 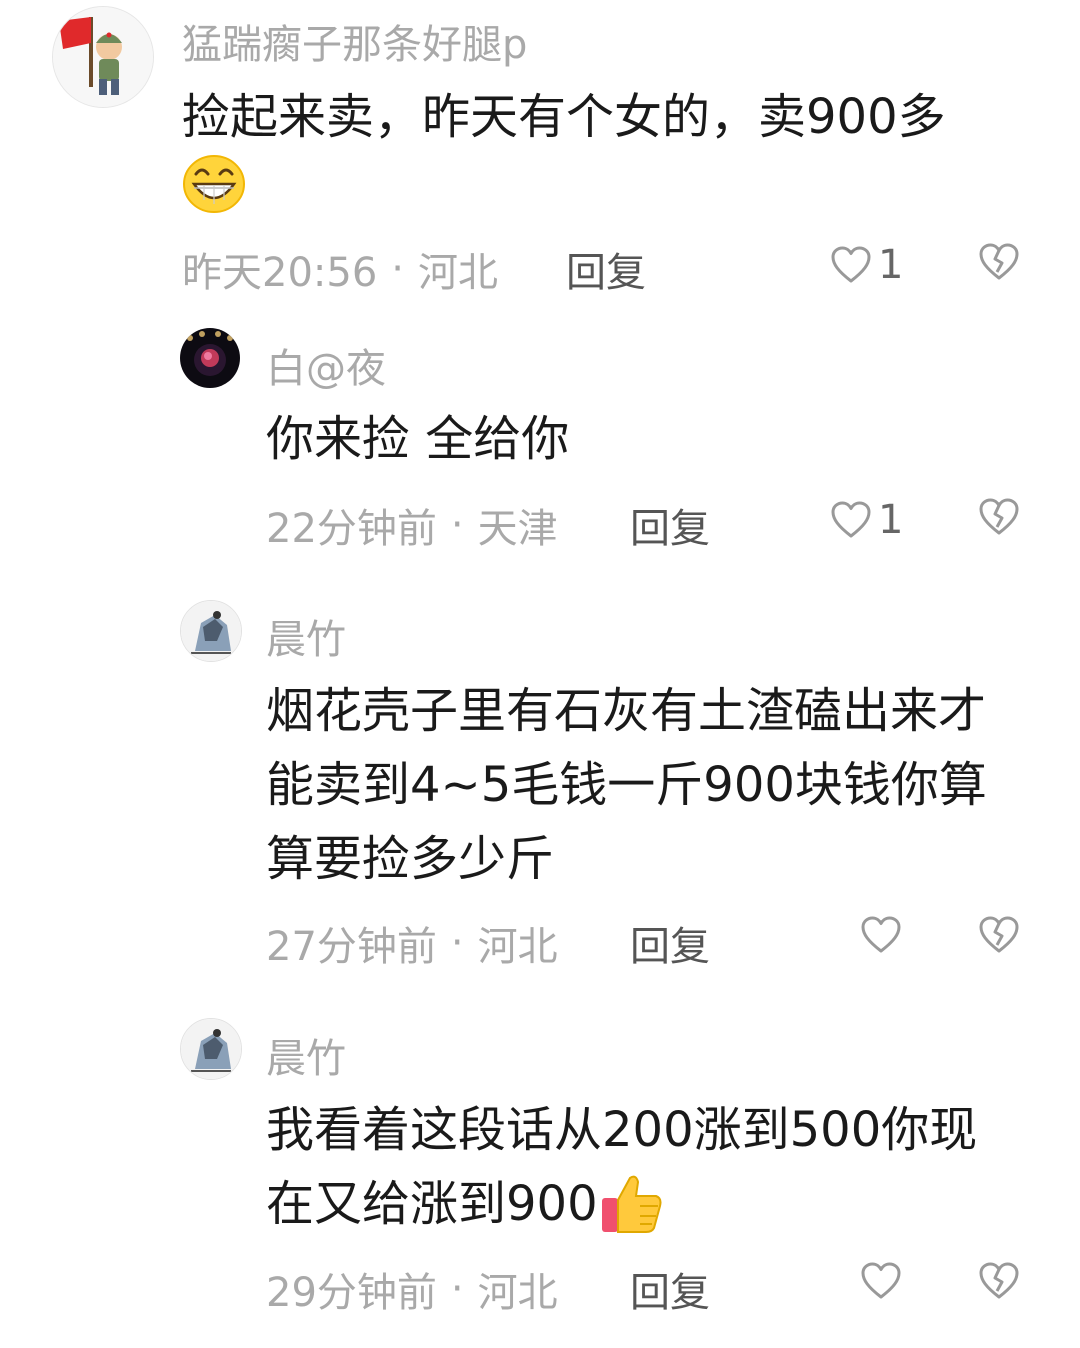 I want to click on comment-time: 27分钟前, so click(x=351, y=947).